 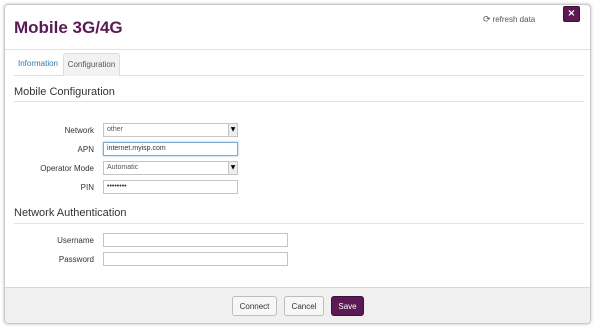 I want to click on username-label: Username, so click(x=75, y=240).